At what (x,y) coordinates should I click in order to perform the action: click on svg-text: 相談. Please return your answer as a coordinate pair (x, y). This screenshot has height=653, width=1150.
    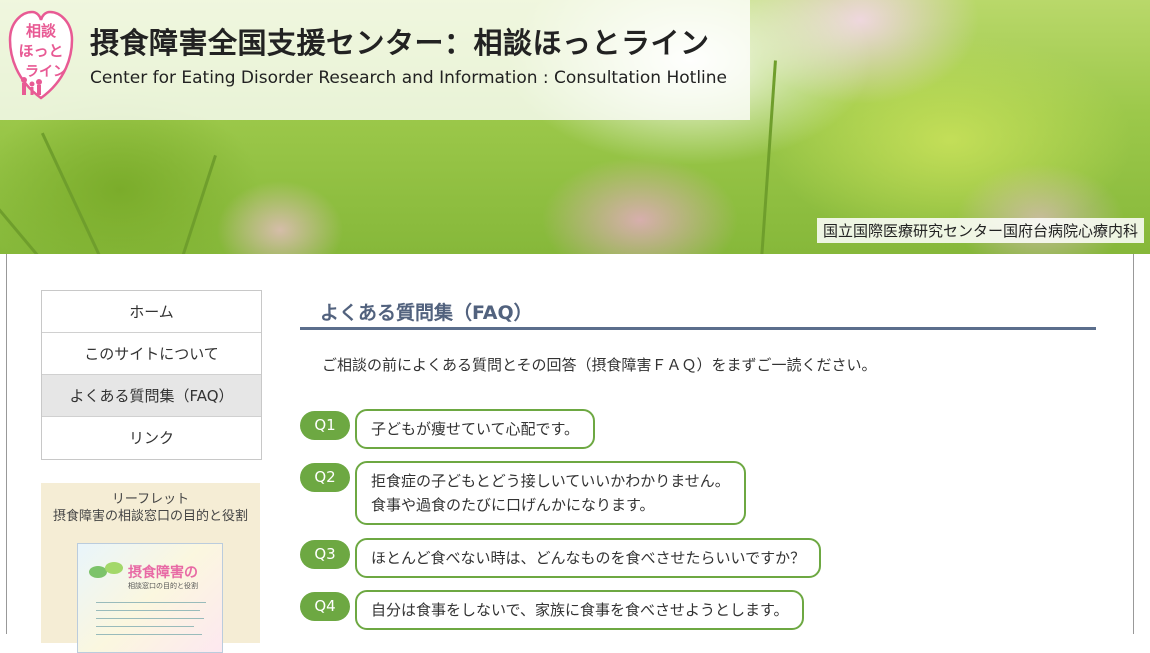
    Looking at the image, I should click on (41, 31).